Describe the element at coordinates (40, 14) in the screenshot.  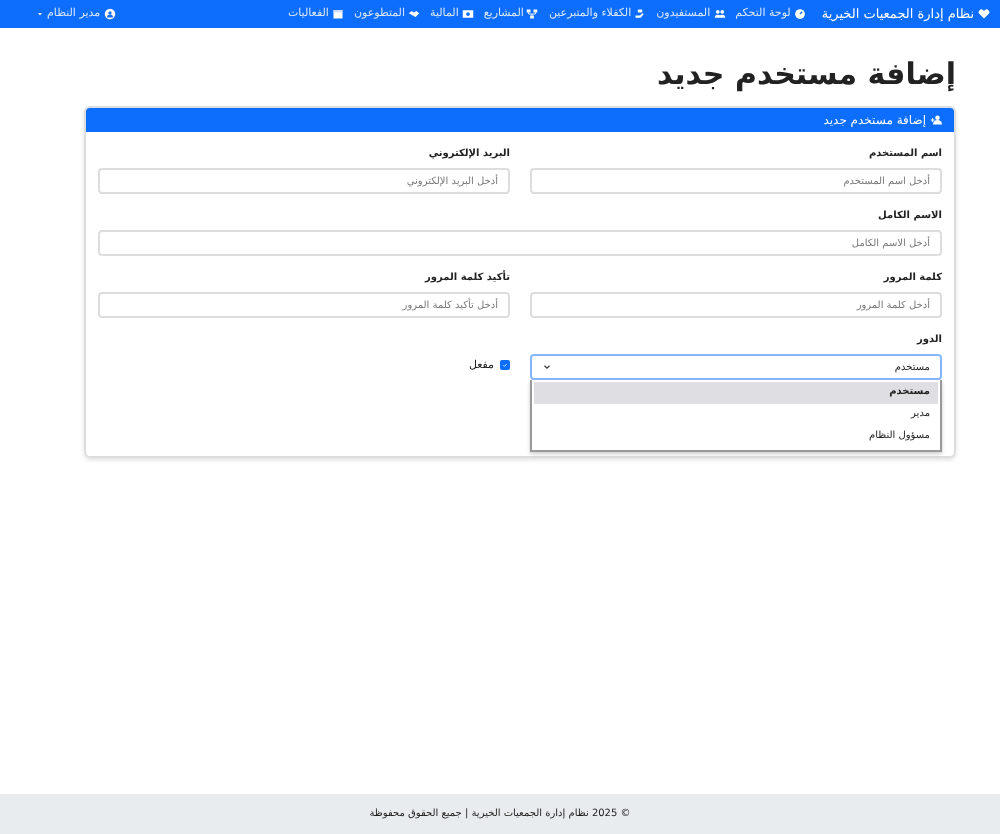
I see `caret-icon` at that location.